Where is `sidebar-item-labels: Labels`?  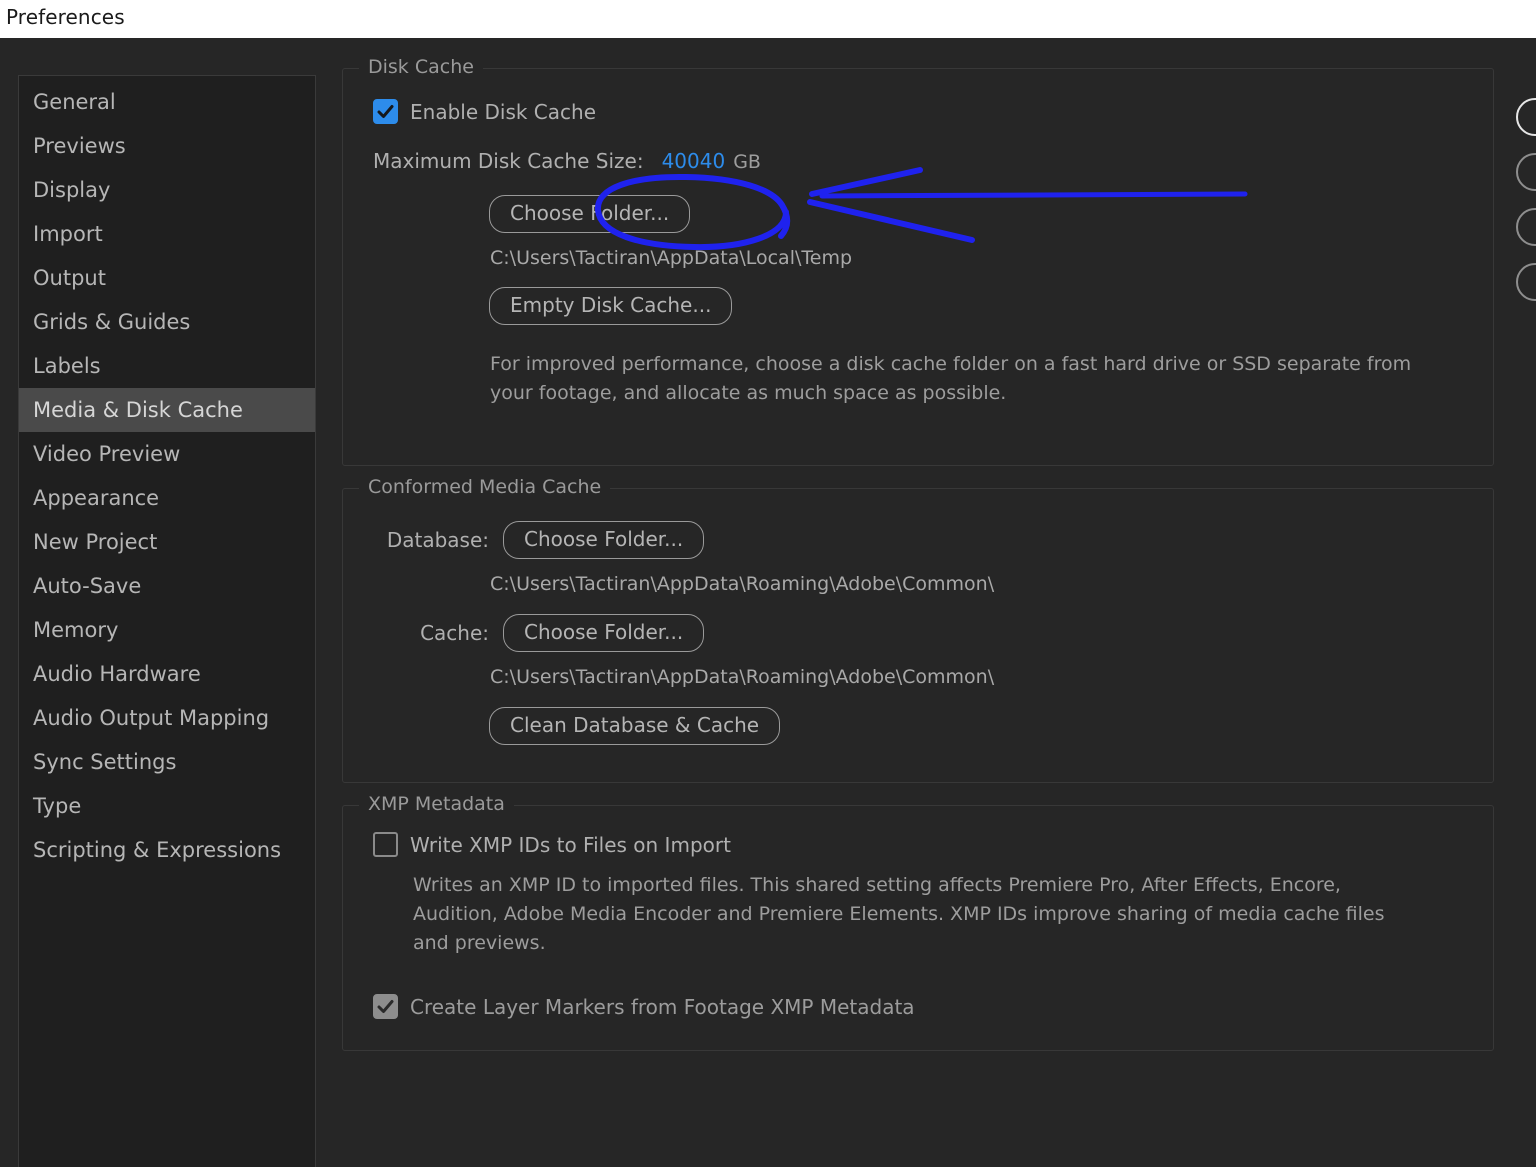 sidebar-item-labels: Labels is located at coordinates (167, 366).